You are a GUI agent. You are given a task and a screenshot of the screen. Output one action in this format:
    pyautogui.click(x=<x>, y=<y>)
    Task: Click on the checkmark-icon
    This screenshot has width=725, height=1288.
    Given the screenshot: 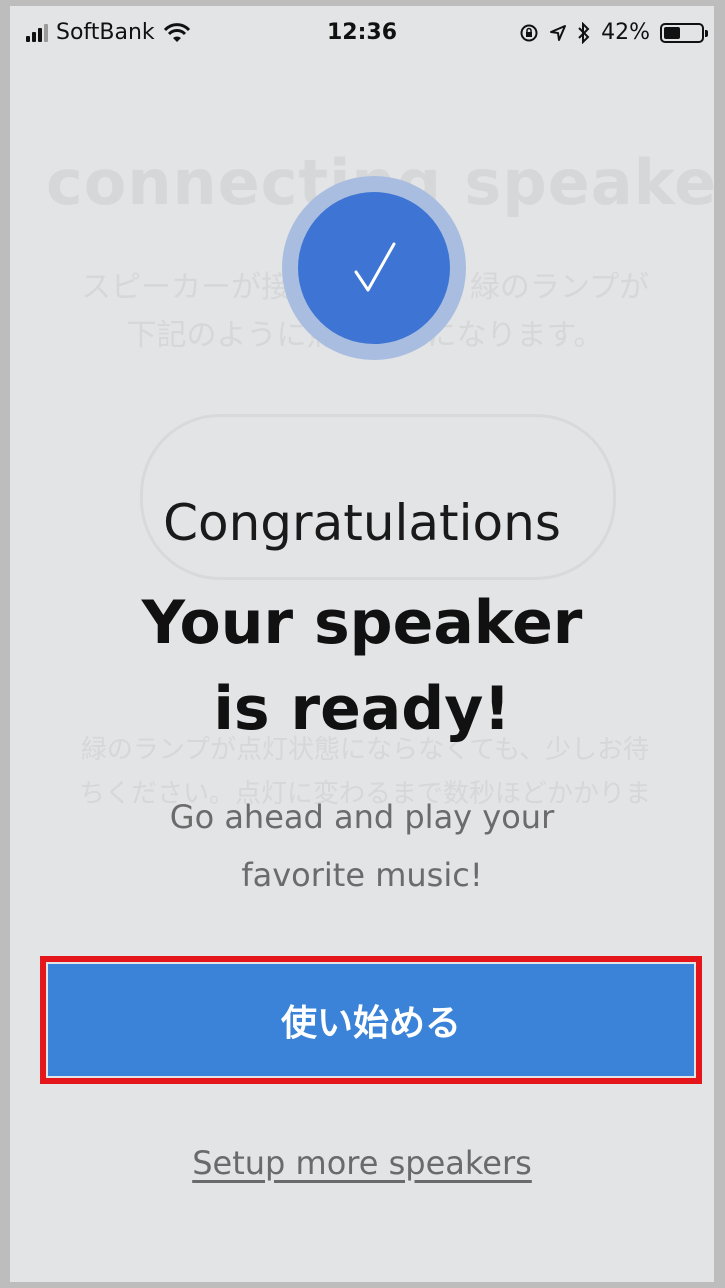 What is the action you would take?
    pyautogui.click(x=374, y=268)
    